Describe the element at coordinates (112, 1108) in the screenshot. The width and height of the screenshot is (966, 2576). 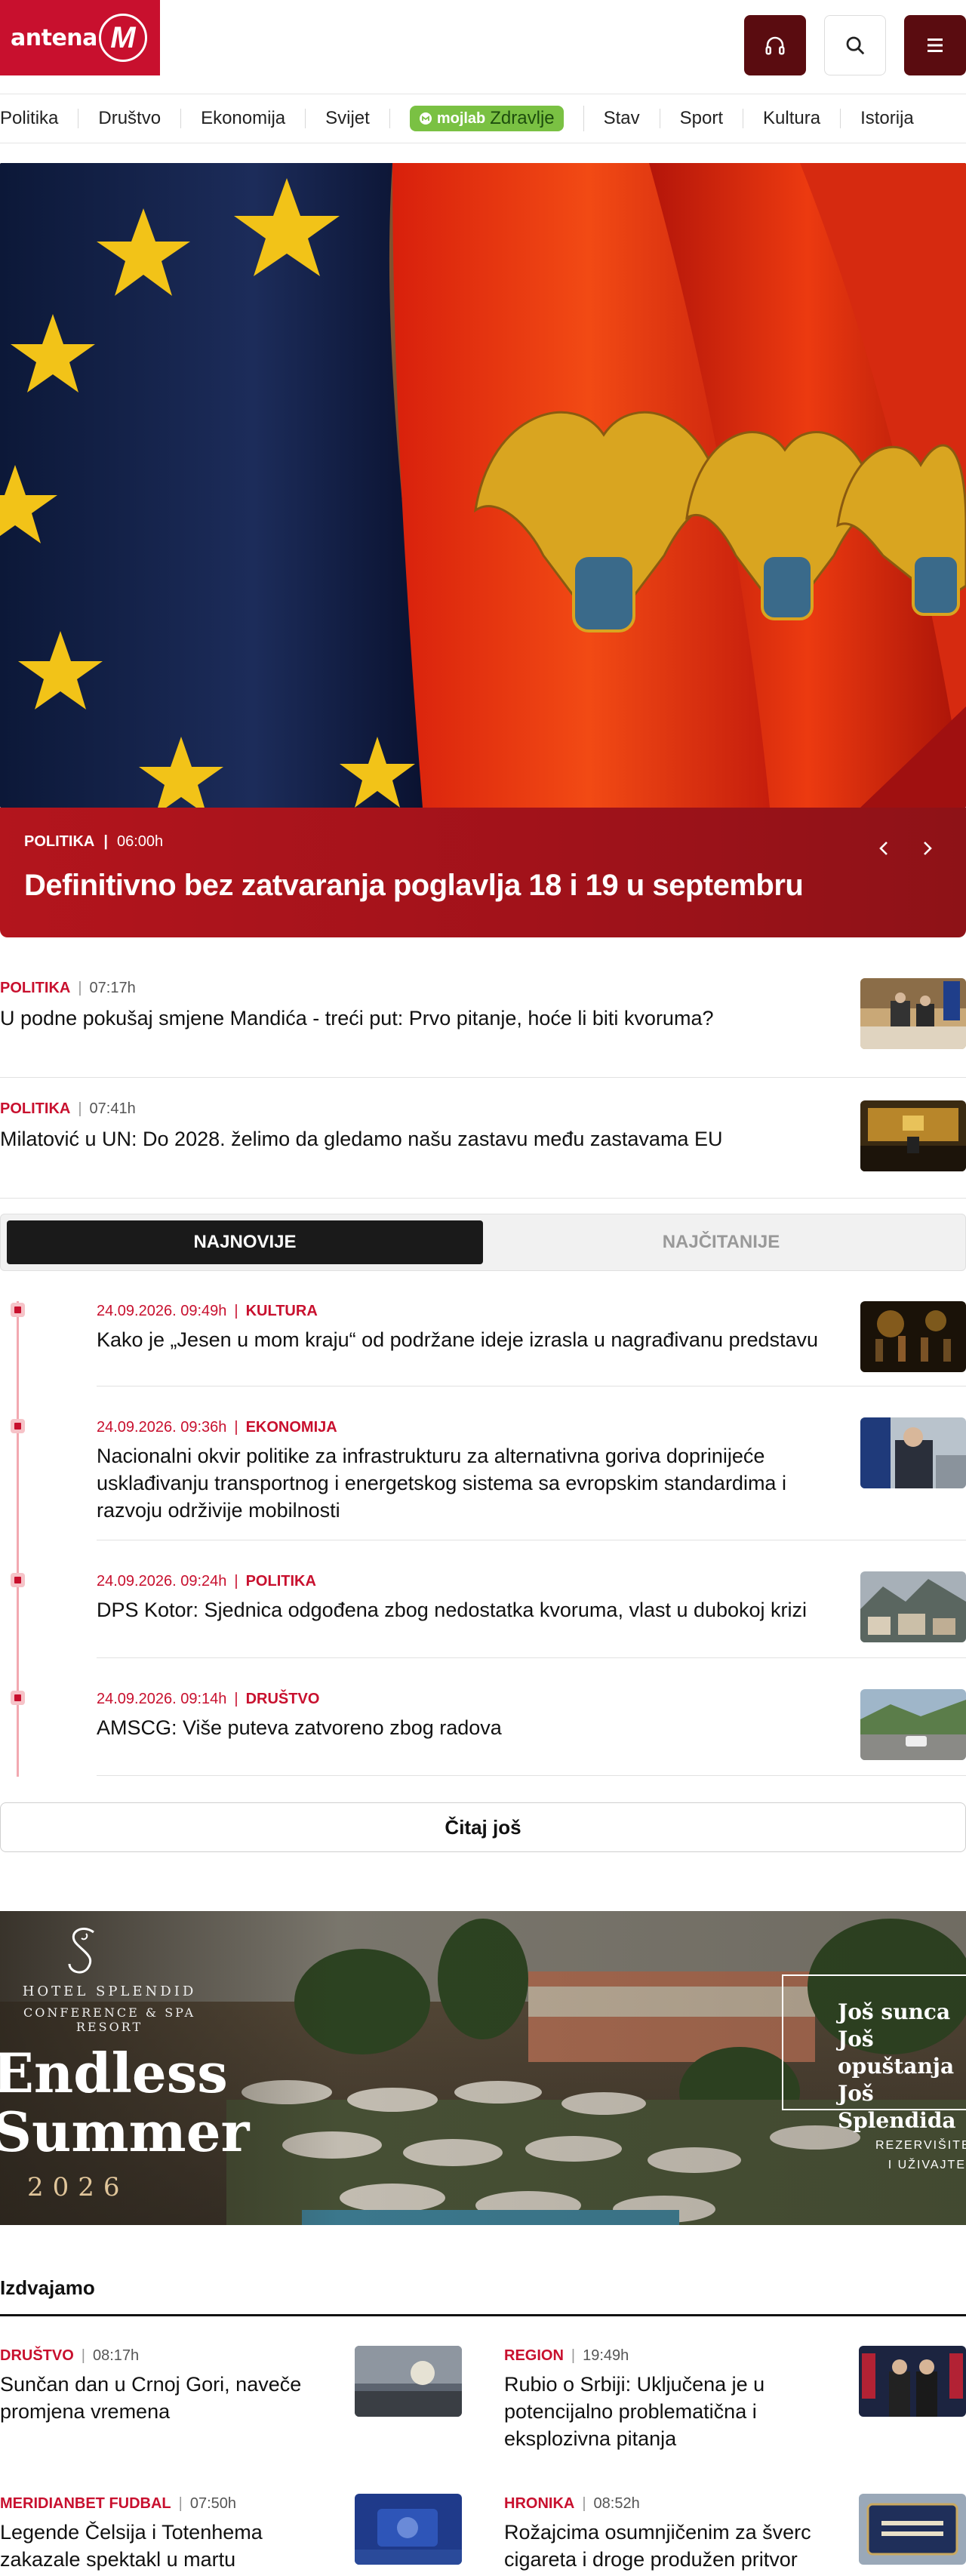
I see `story-time: 07:41h` at that location.